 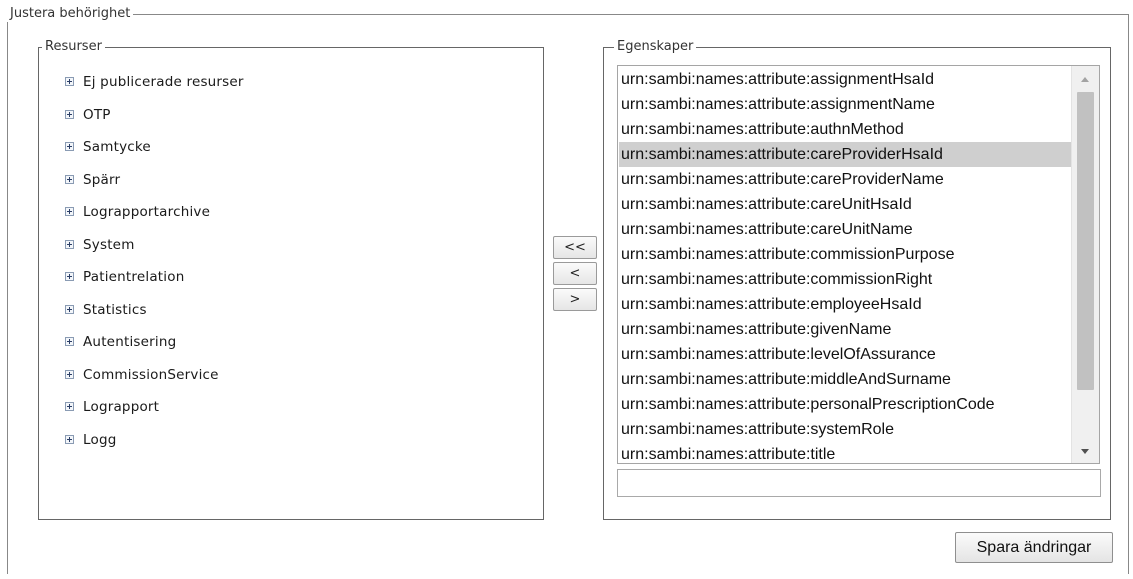 I want to click on list-option: urn:sambi:names:attribute:employeeHsaId, so click(x=845, y=304).